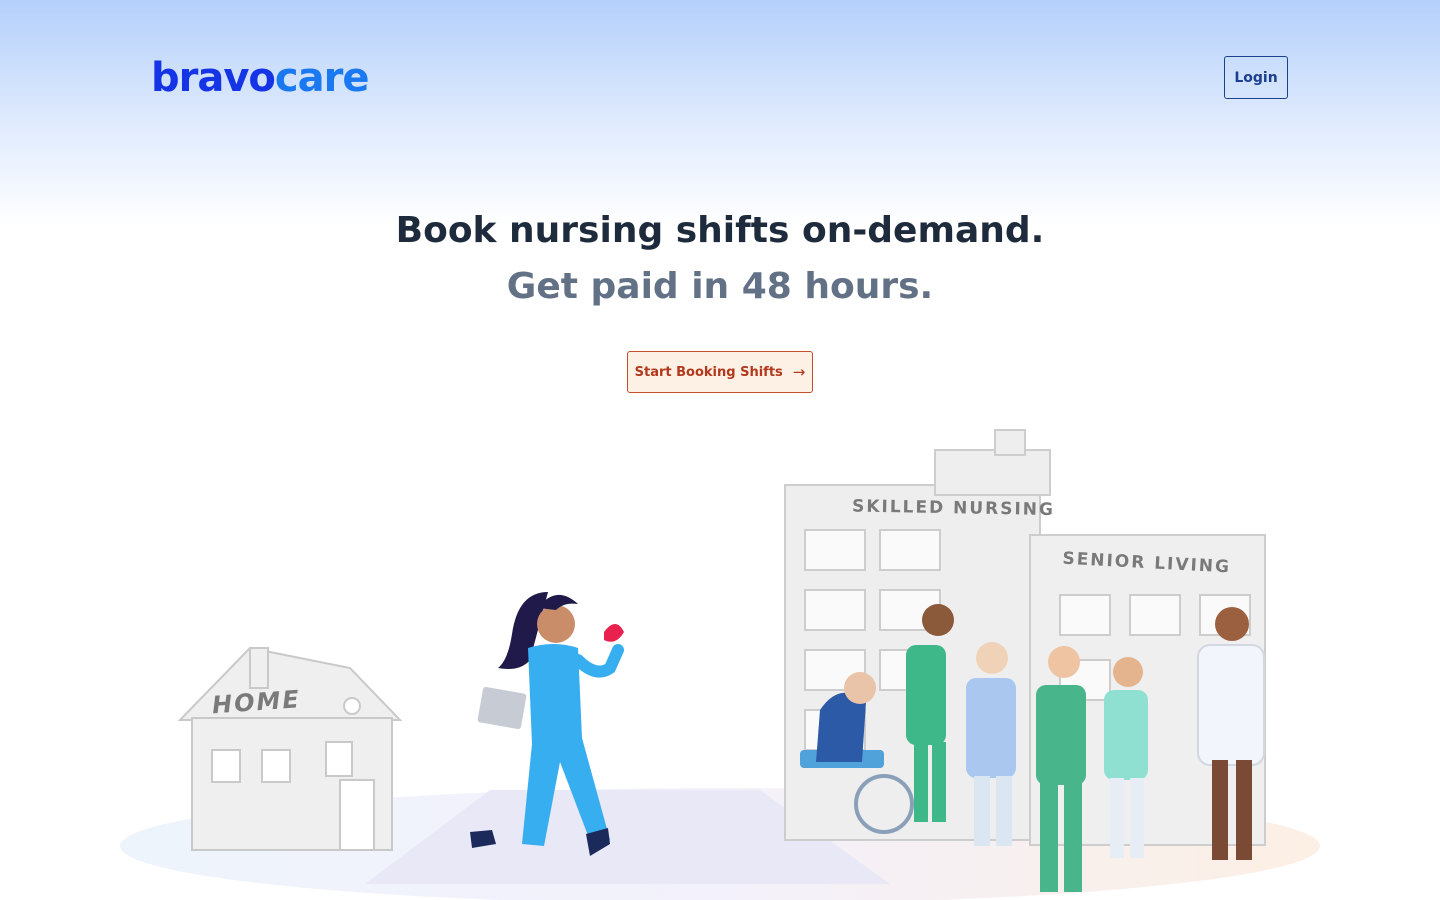 The height and width of the screenshot is (900, 1440). What do you see at coordinates (953, 508) in the screenshot?
I see `skilled-nursing-sign: SKILLED NURSING` at bounding box center [953, 508].